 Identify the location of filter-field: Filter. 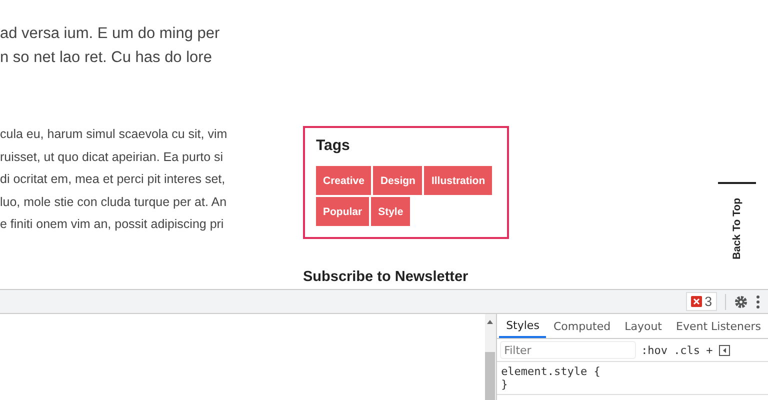
(568, 350).